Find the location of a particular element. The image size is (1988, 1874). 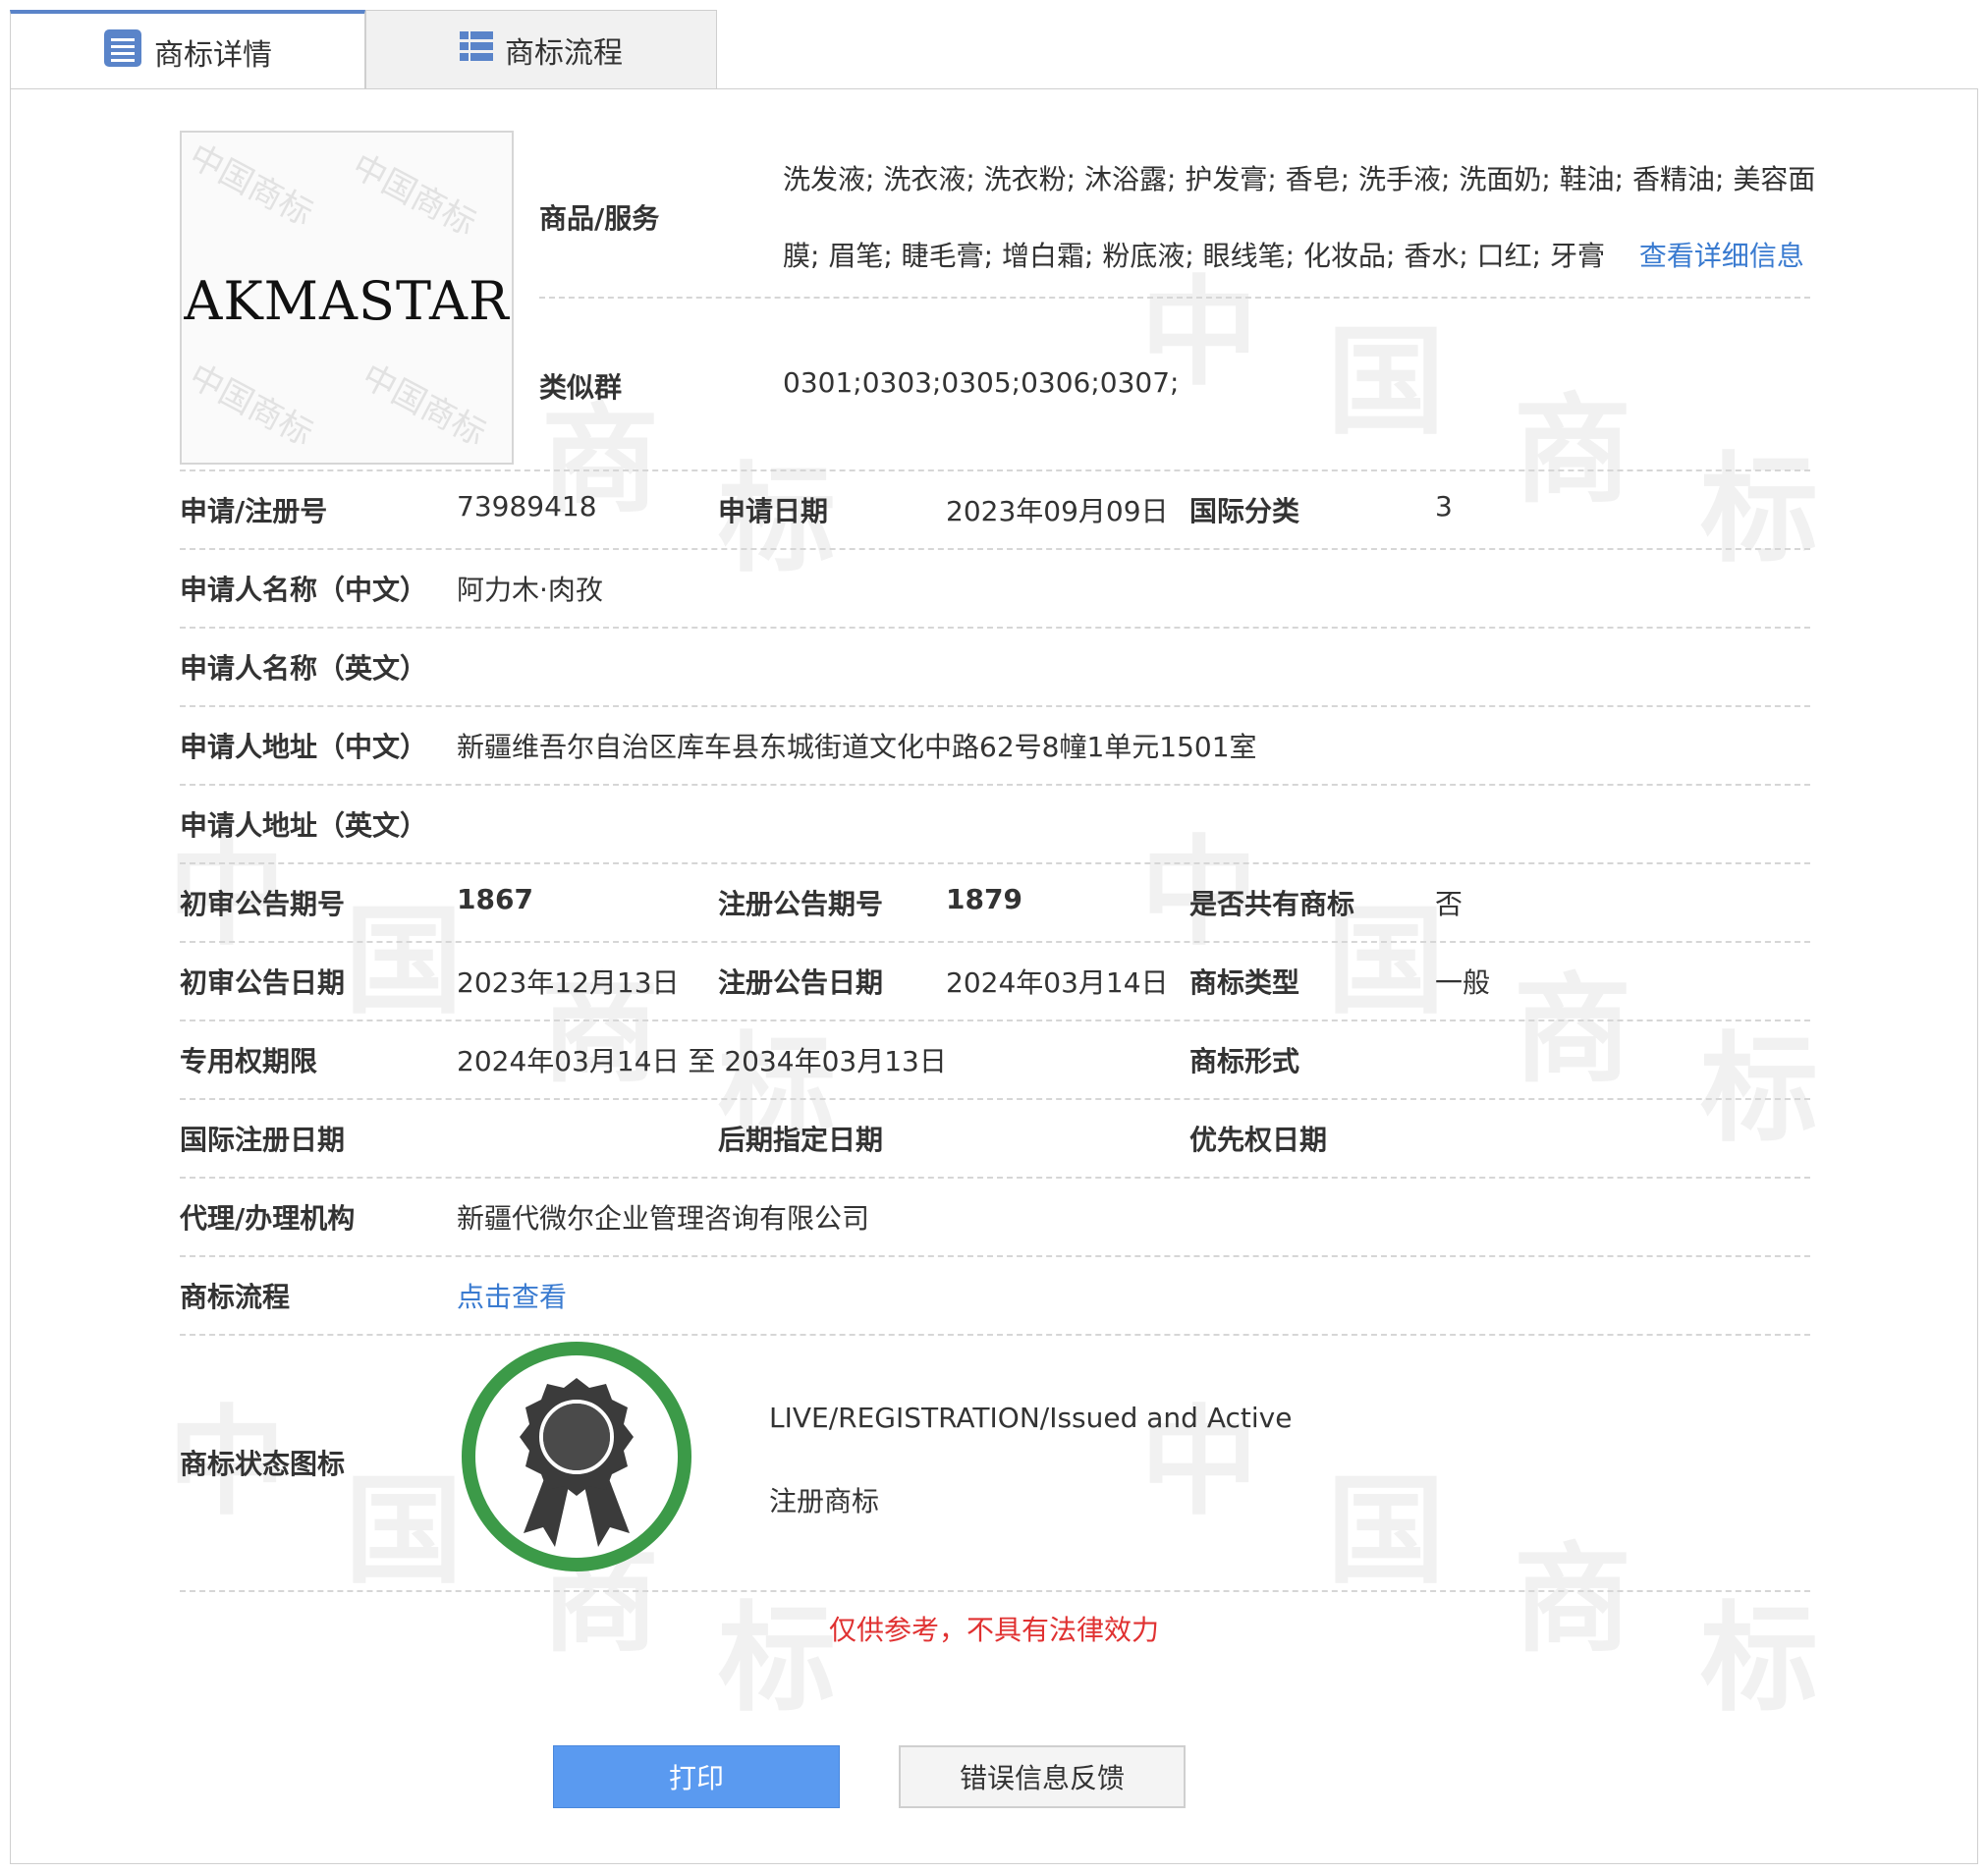

reg-pub-date-value: 2024年03月14日 is located at coordinates (1057, 982).